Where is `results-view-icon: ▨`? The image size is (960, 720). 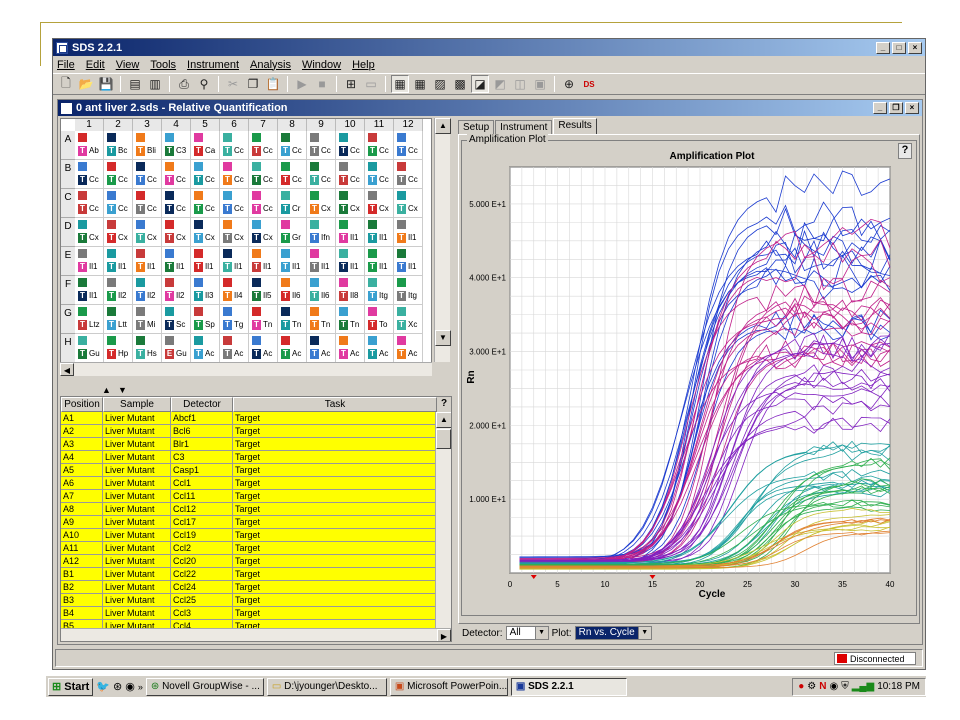
results-view-icon: ▨ is located at coordinates (440, 84).